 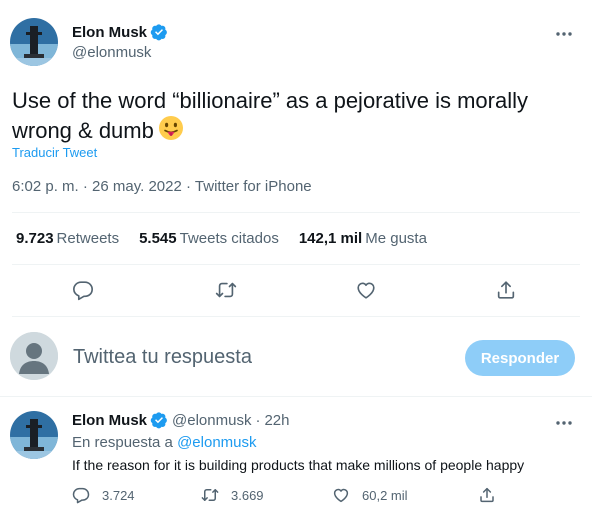 What do you see at coordinates (253, 186) in the screenshot?
I see `tweet-source: Twitter for iPhone` at bounding box center [253, 186].